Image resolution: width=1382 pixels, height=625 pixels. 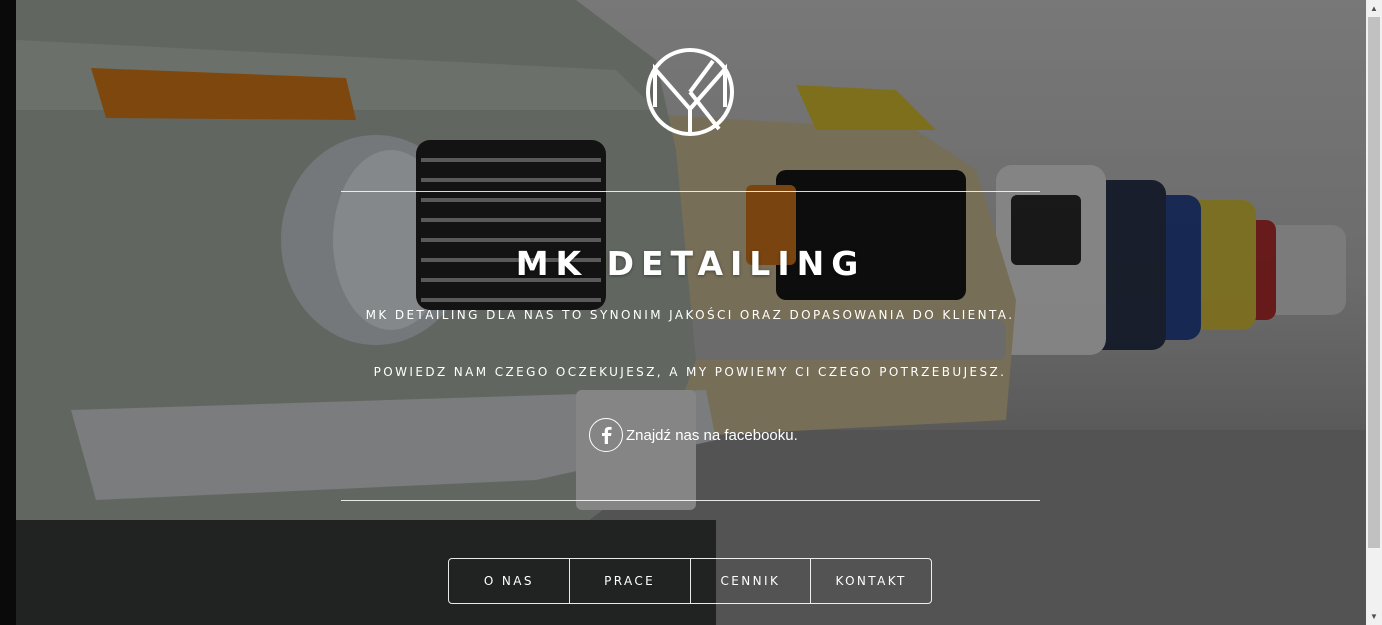 I want to click on top-divider, so click(x=690, y=191).